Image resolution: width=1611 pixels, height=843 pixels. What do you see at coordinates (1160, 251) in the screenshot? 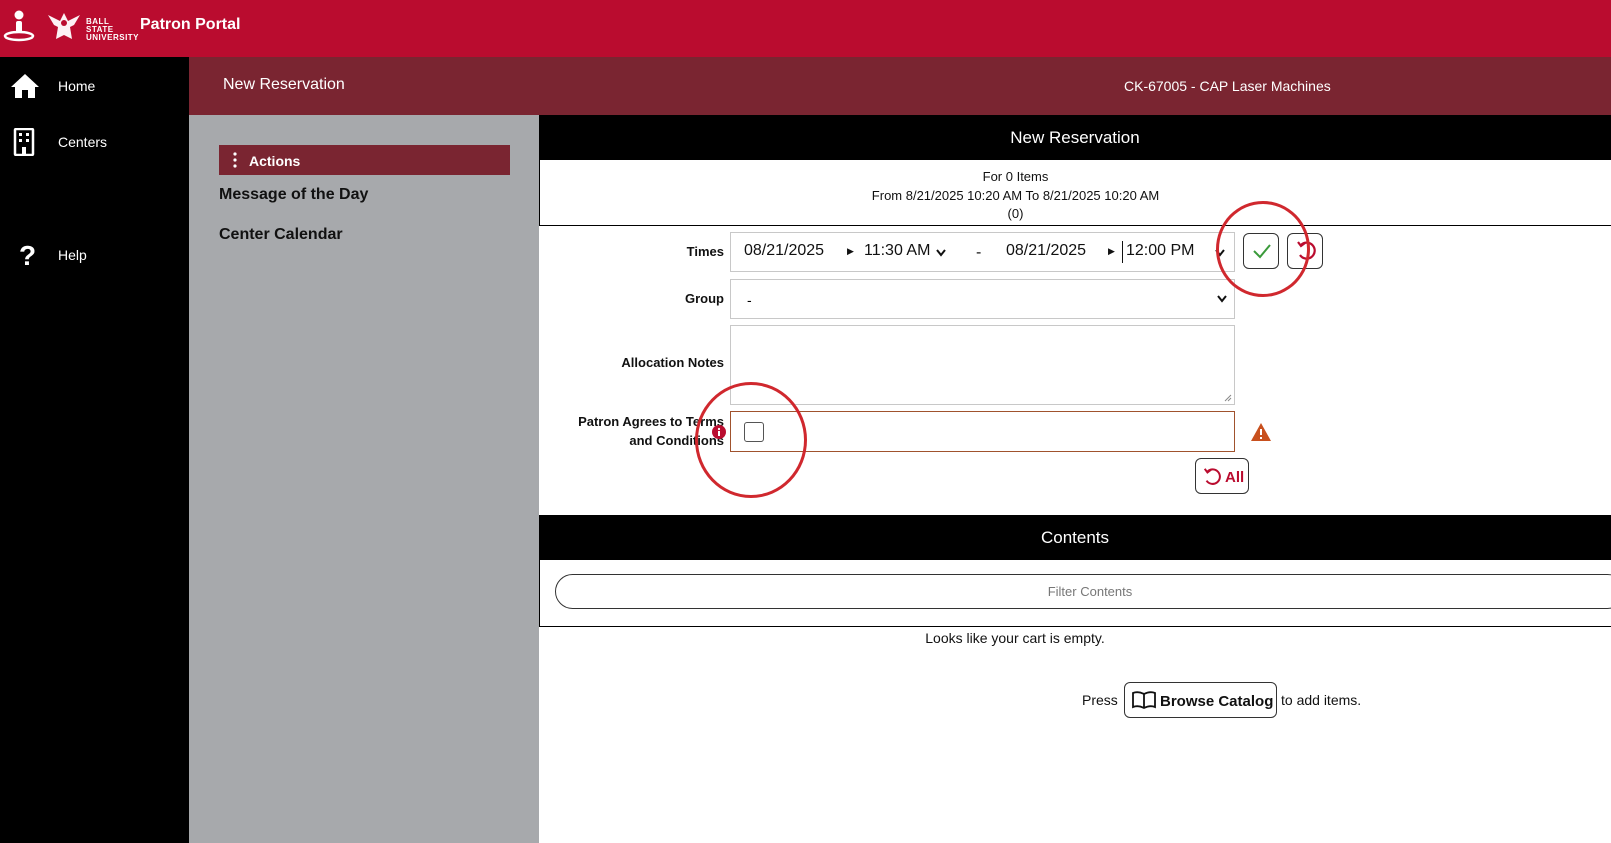
I see `end-time-select: 12:00 PM` at bounding box center [1160, 251].